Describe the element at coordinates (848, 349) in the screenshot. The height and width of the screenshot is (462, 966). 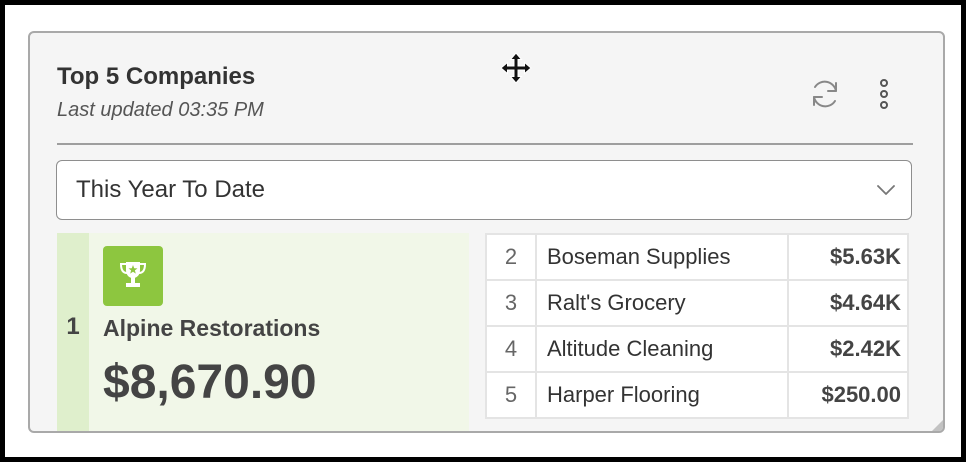
I see `amount-cell: $2.42K` at that location.